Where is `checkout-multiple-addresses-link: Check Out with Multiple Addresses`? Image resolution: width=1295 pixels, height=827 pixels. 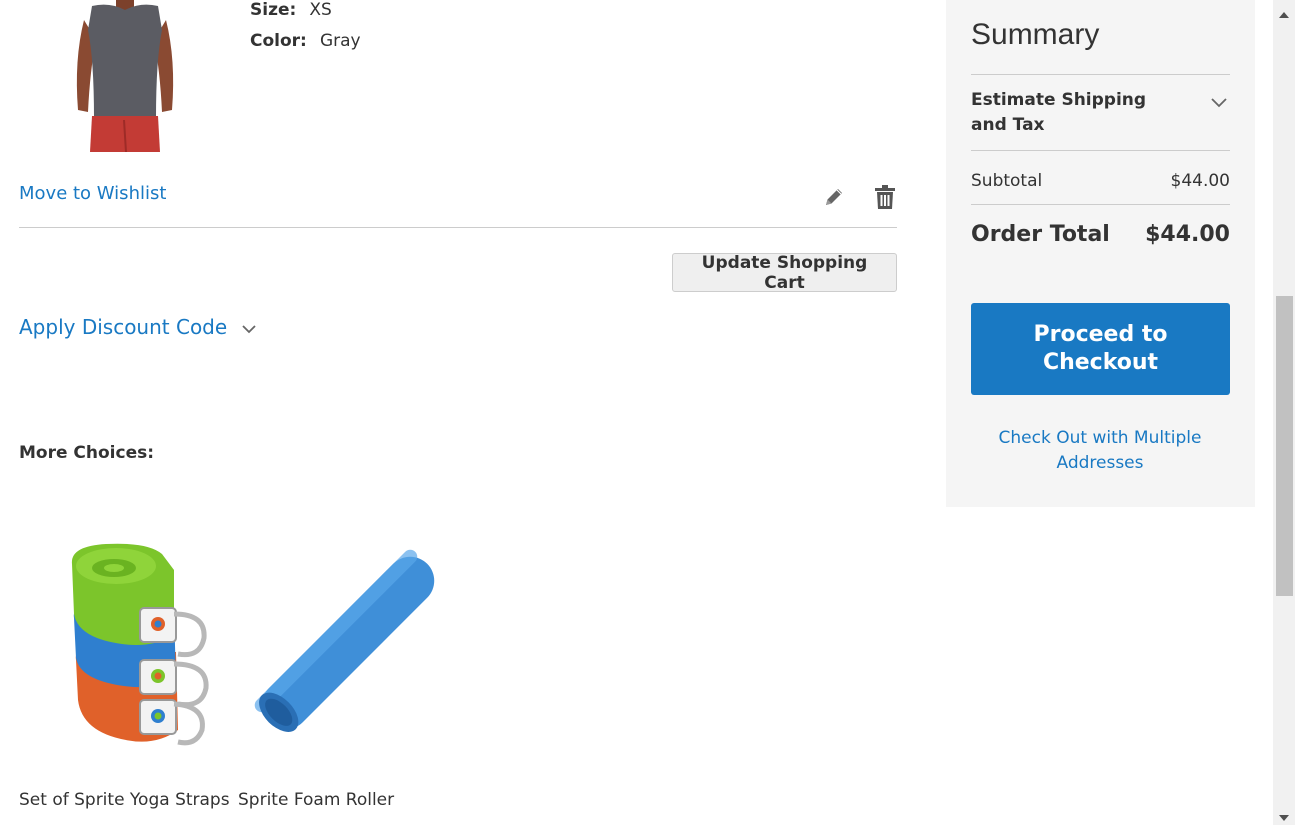 checkout-multiple-addresses-link: Check Out with Multiple Addresses is located at coordinates (1100, 451).